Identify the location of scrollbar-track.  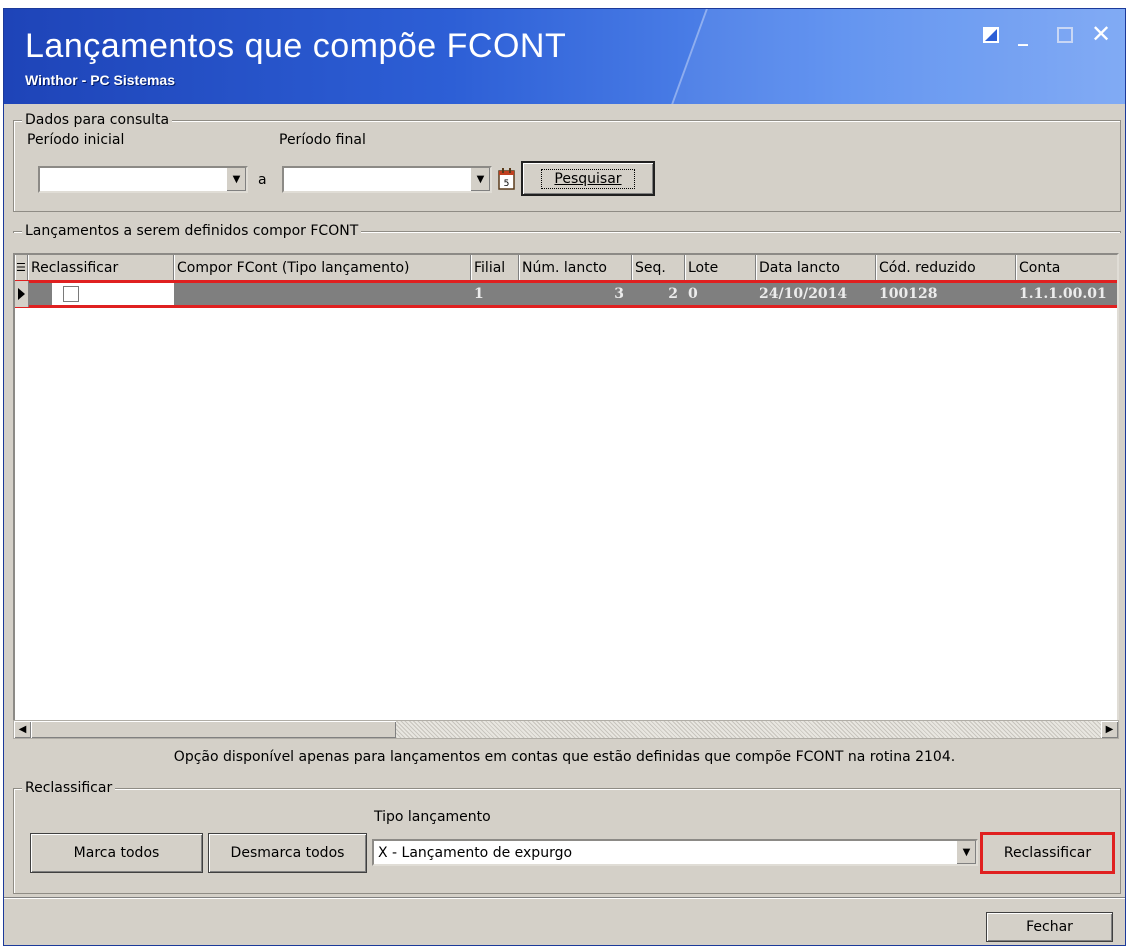
(748, 729).